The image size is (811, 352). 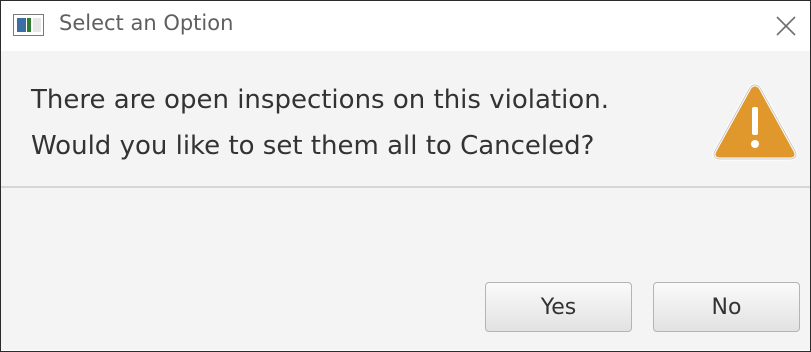 I want to click on no-button: No, so click(x=726, y=307).